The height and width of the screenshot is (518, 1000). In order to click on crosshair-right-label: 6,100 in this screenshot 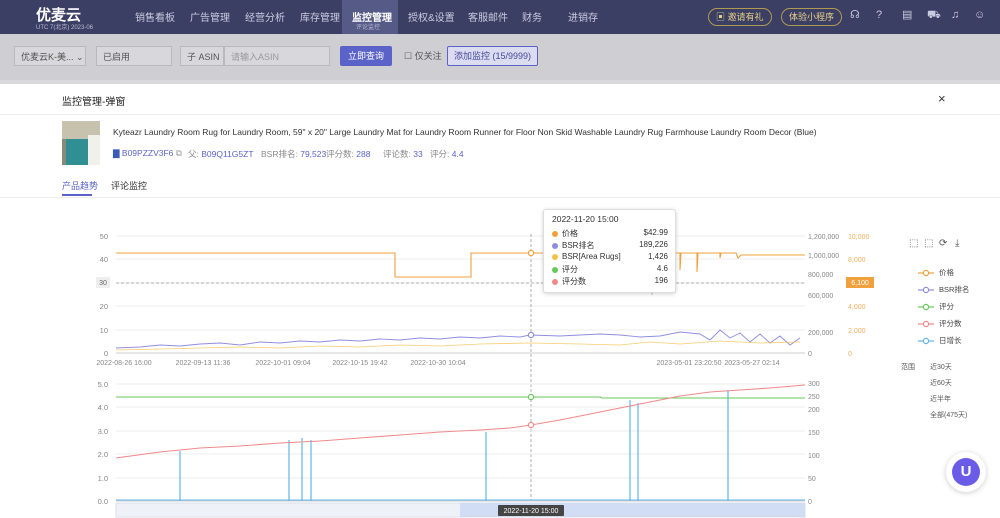, I will do `click(860, 283)`.